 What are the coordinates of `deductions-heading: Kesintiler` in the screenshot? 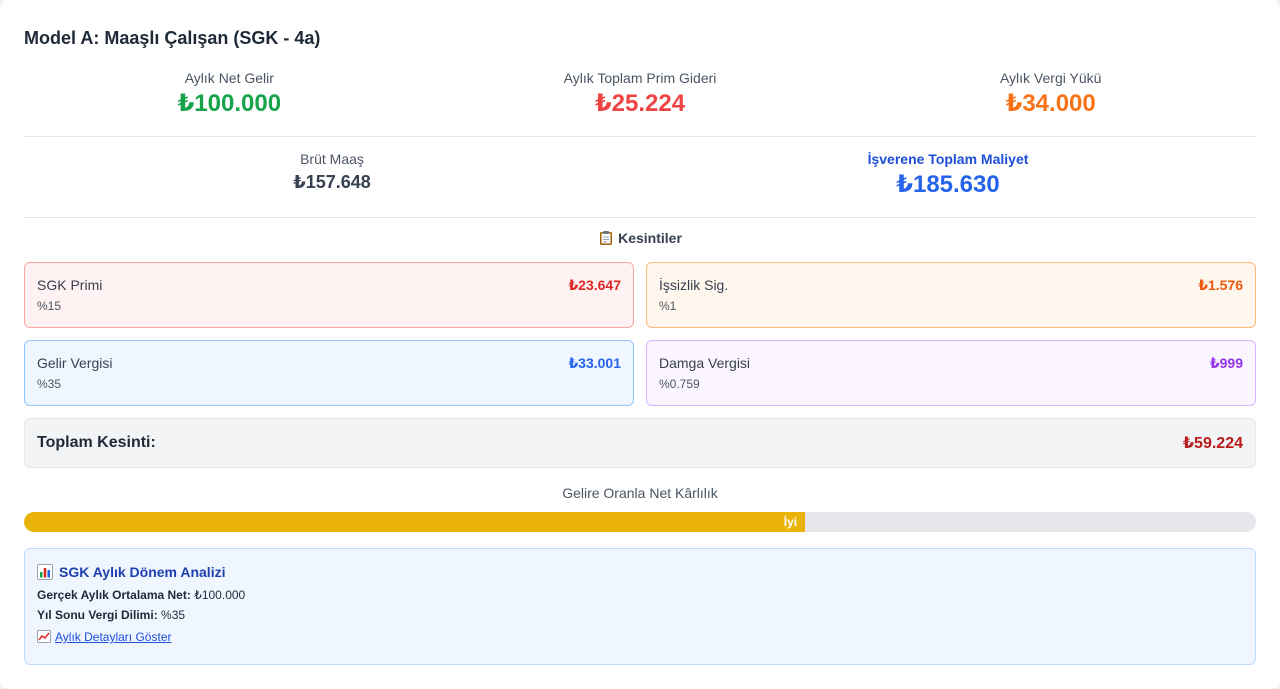 It's located at (640, 238).